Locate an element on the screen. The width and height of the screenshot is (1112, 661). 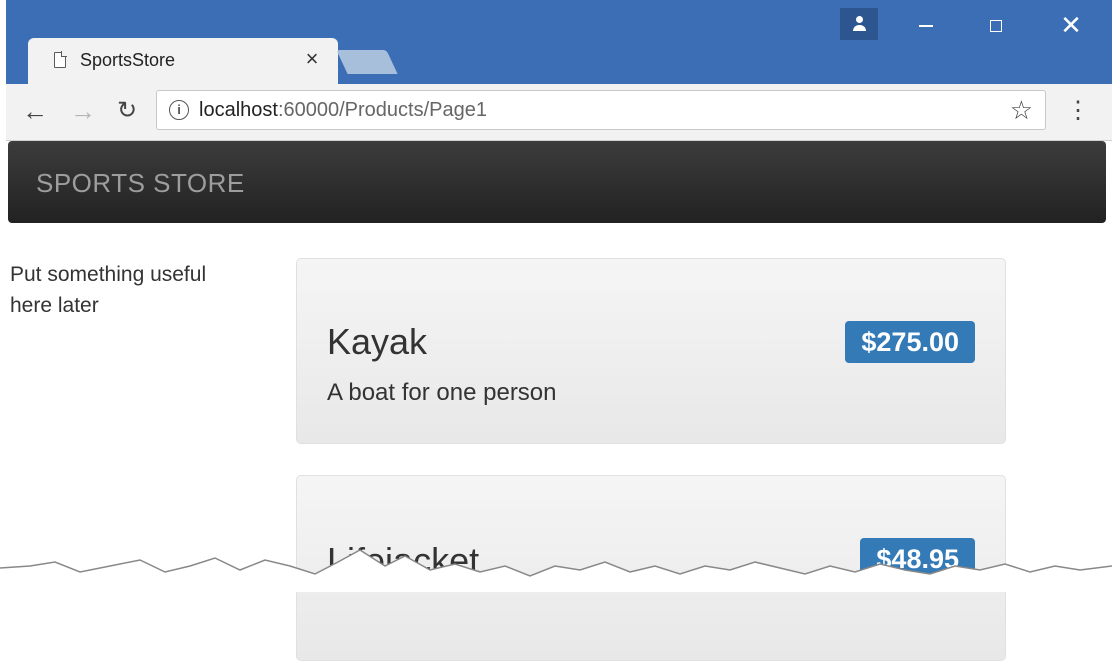
info-icon: i is located at coordinates (179, 110).